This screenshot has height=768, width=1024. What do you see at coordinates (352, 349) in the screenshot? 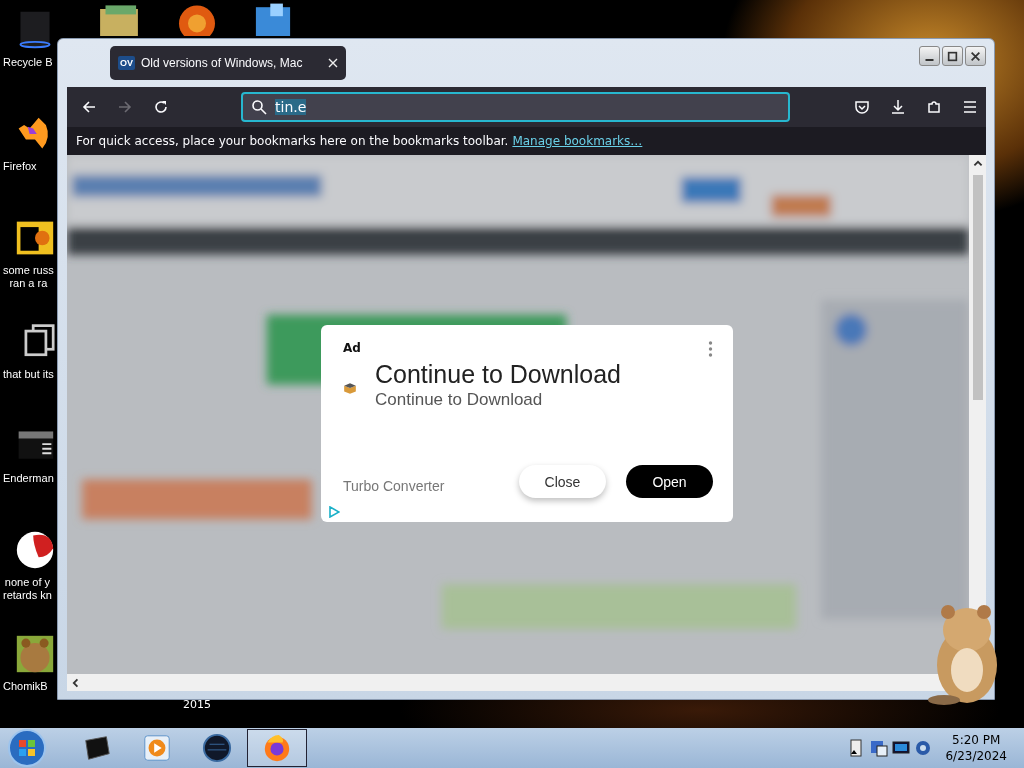
I see `ad-label: Ad` at bounding box center [352, 349].